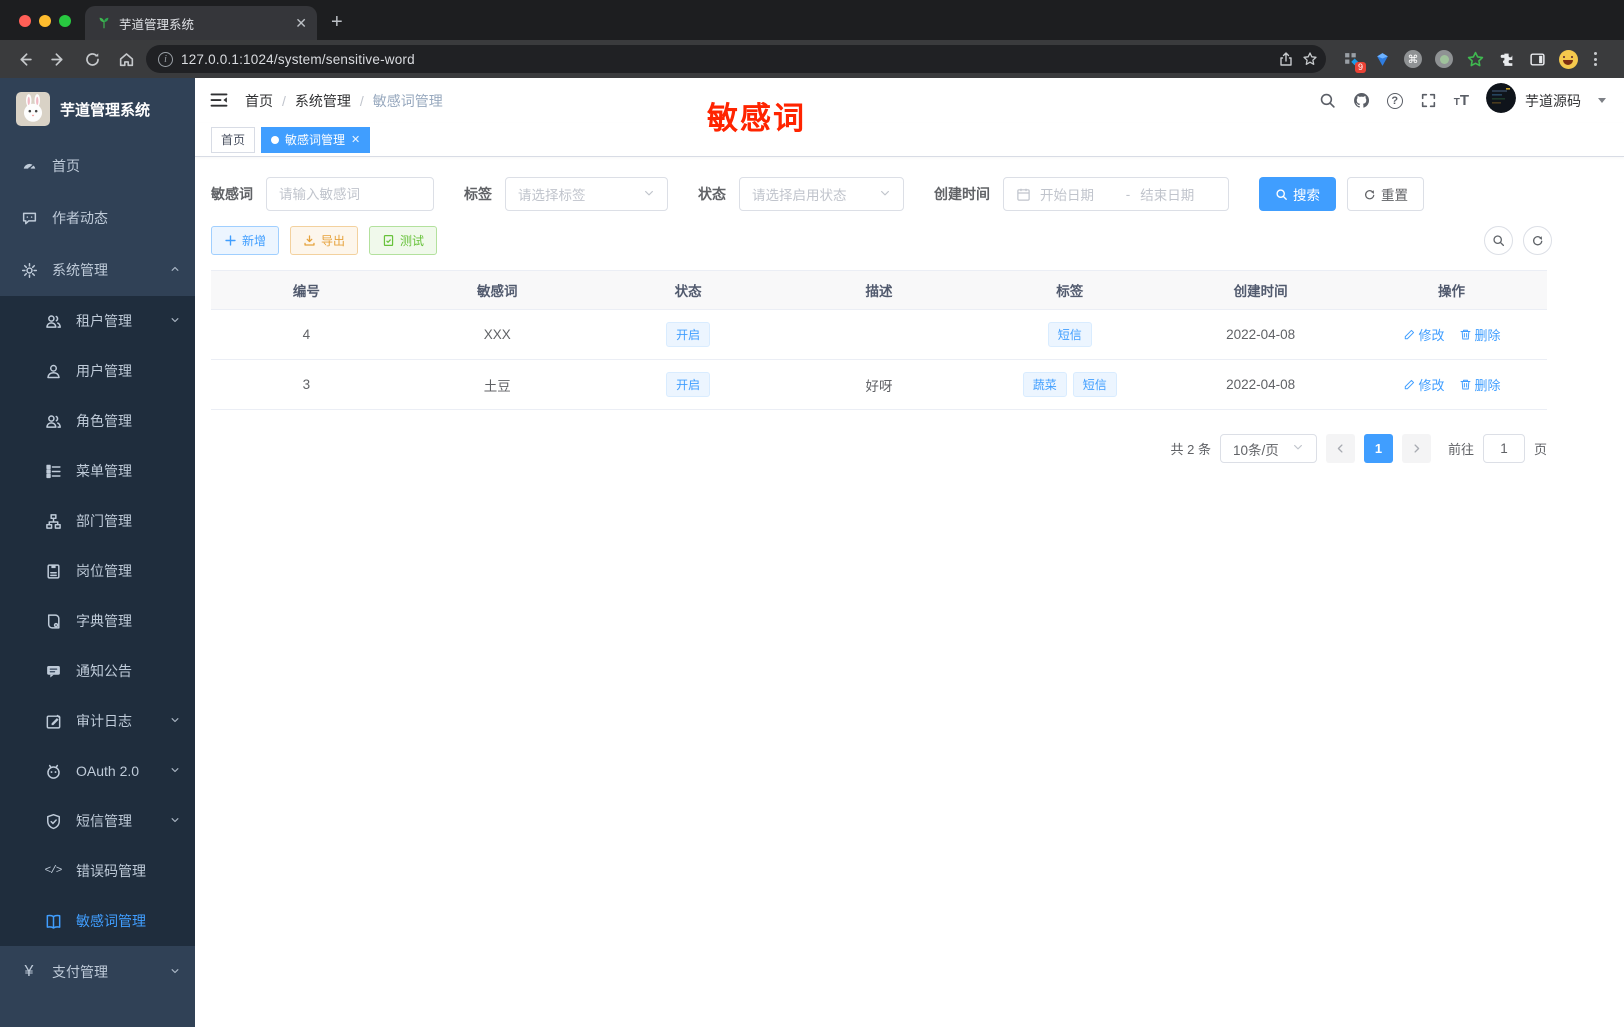  Describe the element at coordinates (80, 972) in the screenshot. I see `sidebar-item-label: 支付管理` at that location.